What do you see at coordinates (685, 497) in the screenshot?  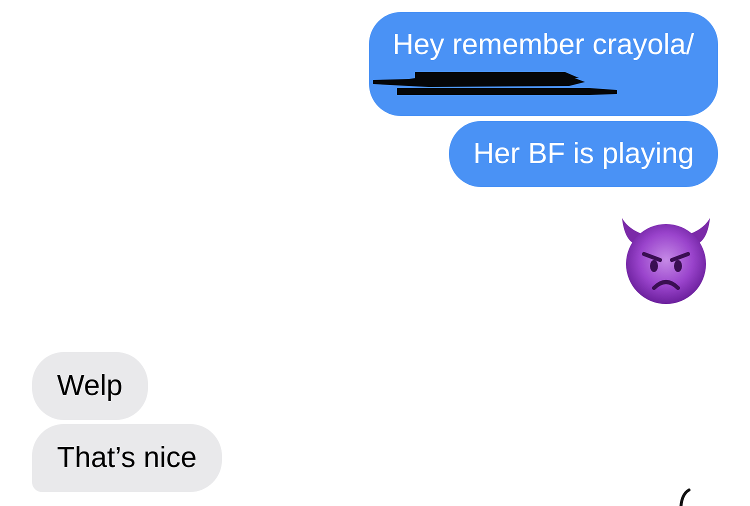 I see `pen-stroke` at bounding box center [685, 497].